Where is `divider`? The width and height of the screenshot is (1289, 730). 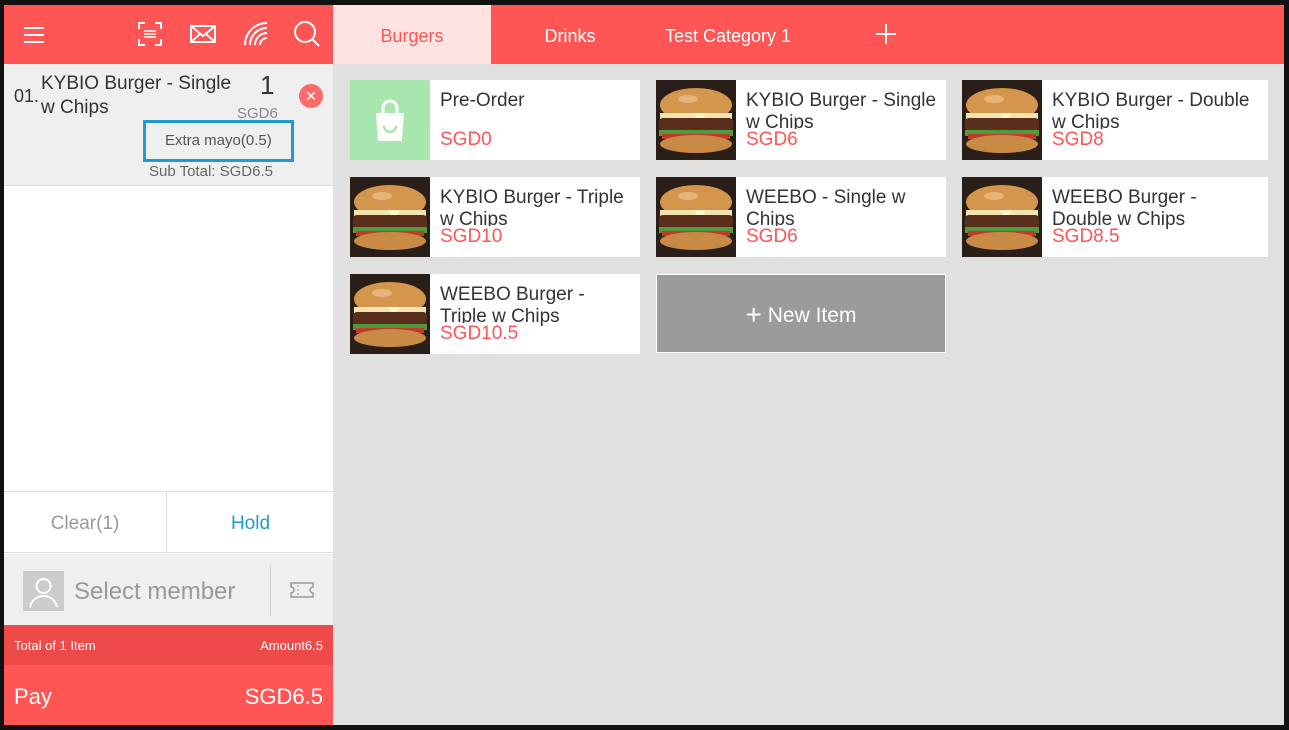 divider is located at coordinates (270, 591).